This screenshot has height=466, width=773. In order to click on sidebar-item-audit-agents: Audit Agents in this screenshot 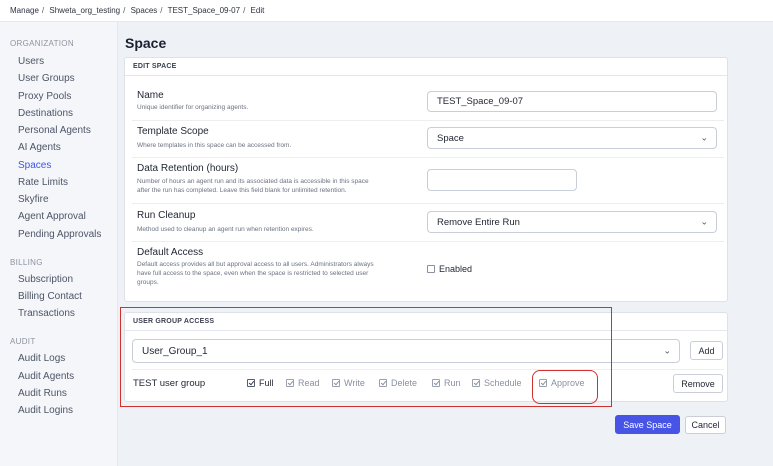, I will do `click(46, 376)`.